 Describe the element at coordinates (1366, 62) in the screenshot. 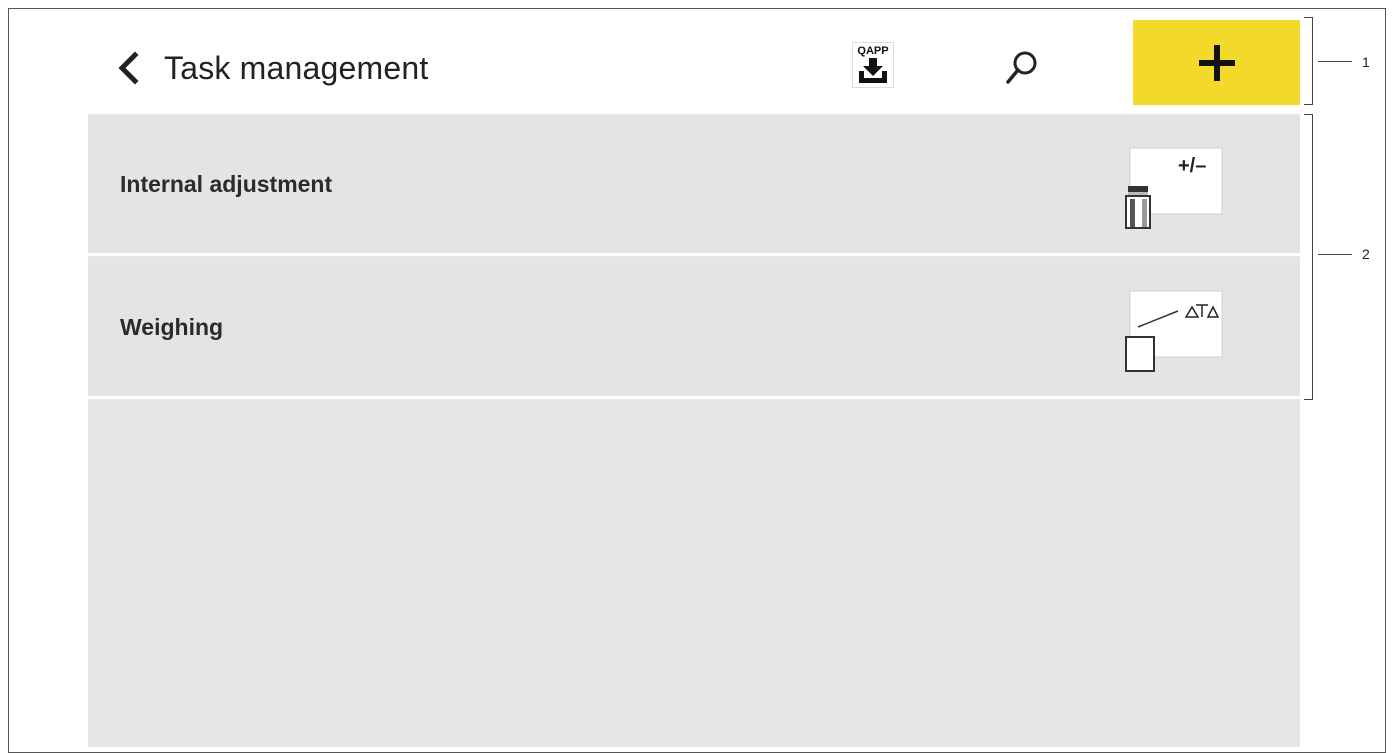

I see `callout-label-1: 1` at that location.